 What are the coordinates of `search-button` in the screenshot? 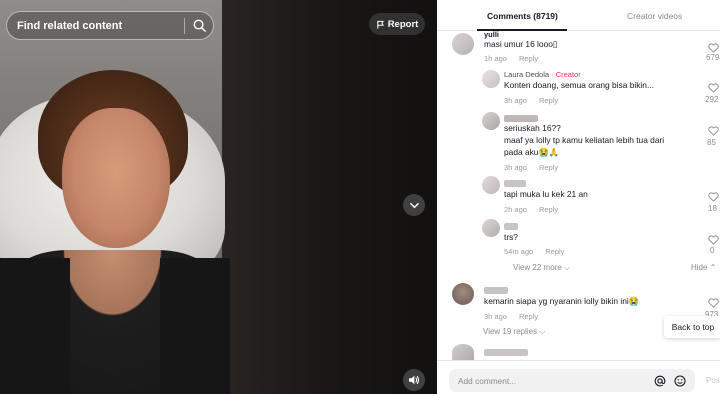 It's located at (199, 25).